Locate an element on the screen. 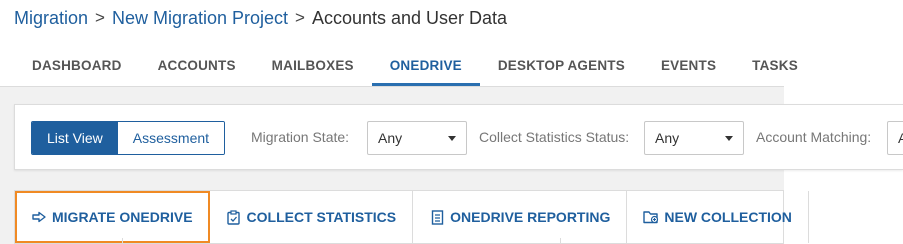 The height and width of the screenshot is (244, 903). breadcrumb-migration-link: Migration is located at coordinates (51, 18).